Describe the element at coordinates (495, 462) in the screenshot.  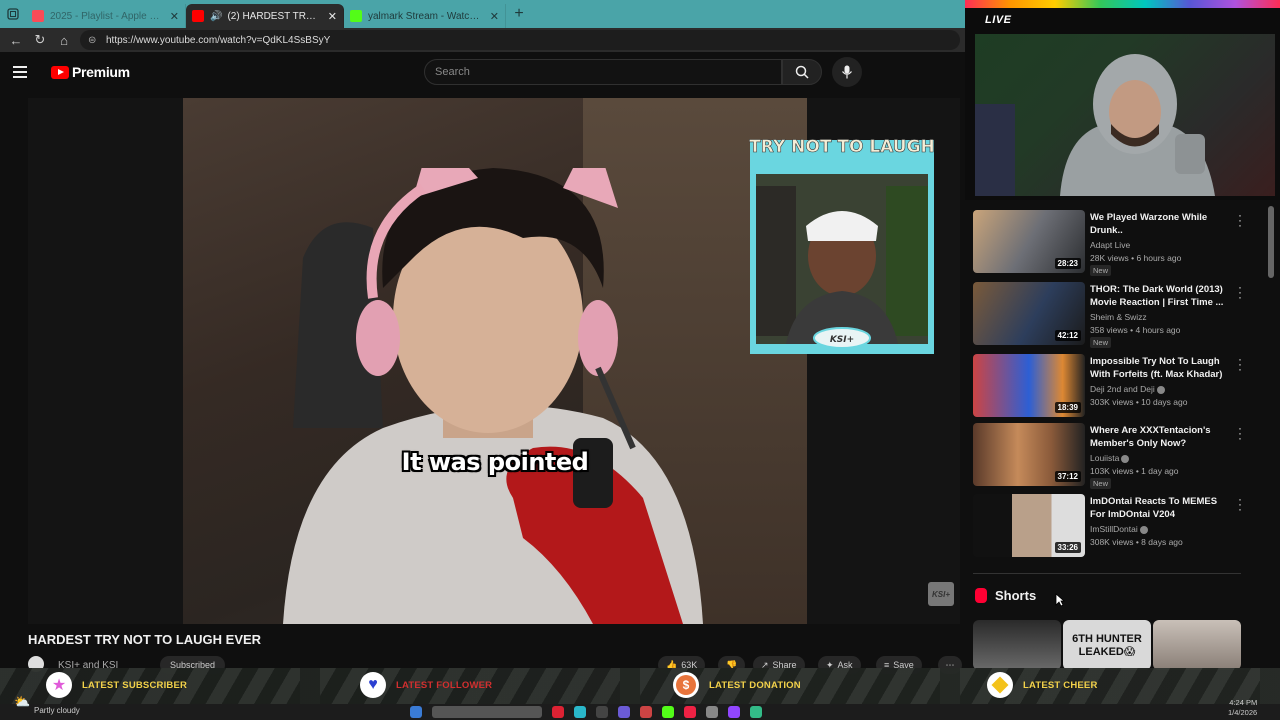
I see `video-caption: It was pointed` at that location.